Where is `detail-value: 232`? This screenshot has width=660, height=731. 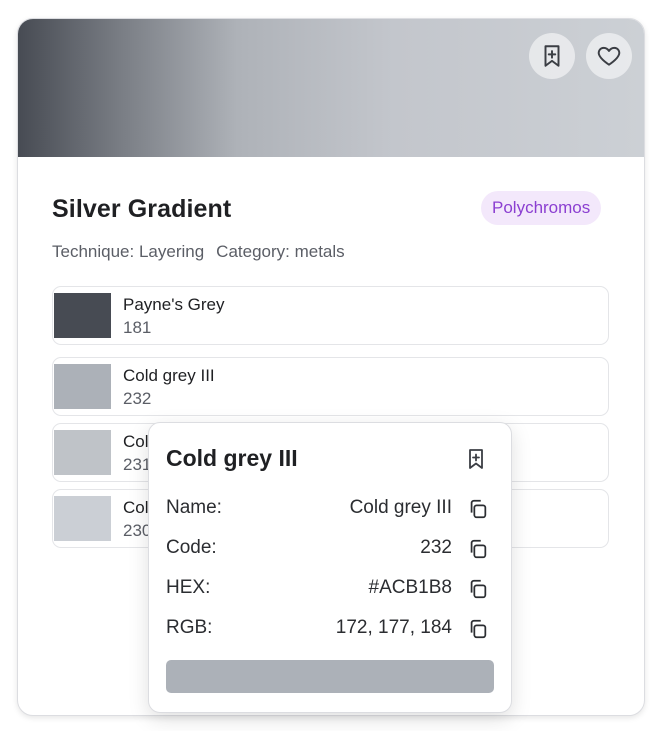
detail-value: 232 is located at coordinates (436, 547).